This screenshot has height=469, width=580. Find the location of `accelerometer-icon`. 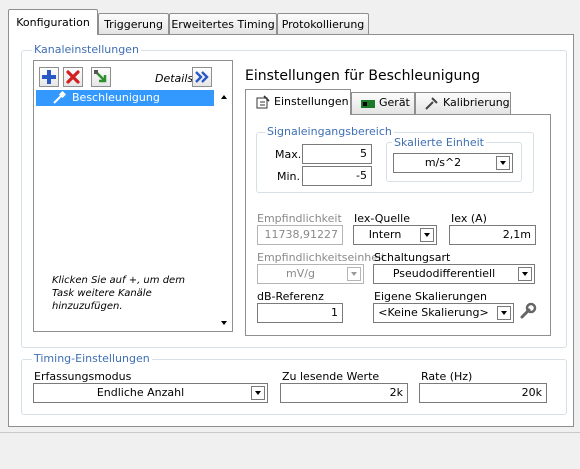

accelerometer-icon is located at coordinates (59, 97).